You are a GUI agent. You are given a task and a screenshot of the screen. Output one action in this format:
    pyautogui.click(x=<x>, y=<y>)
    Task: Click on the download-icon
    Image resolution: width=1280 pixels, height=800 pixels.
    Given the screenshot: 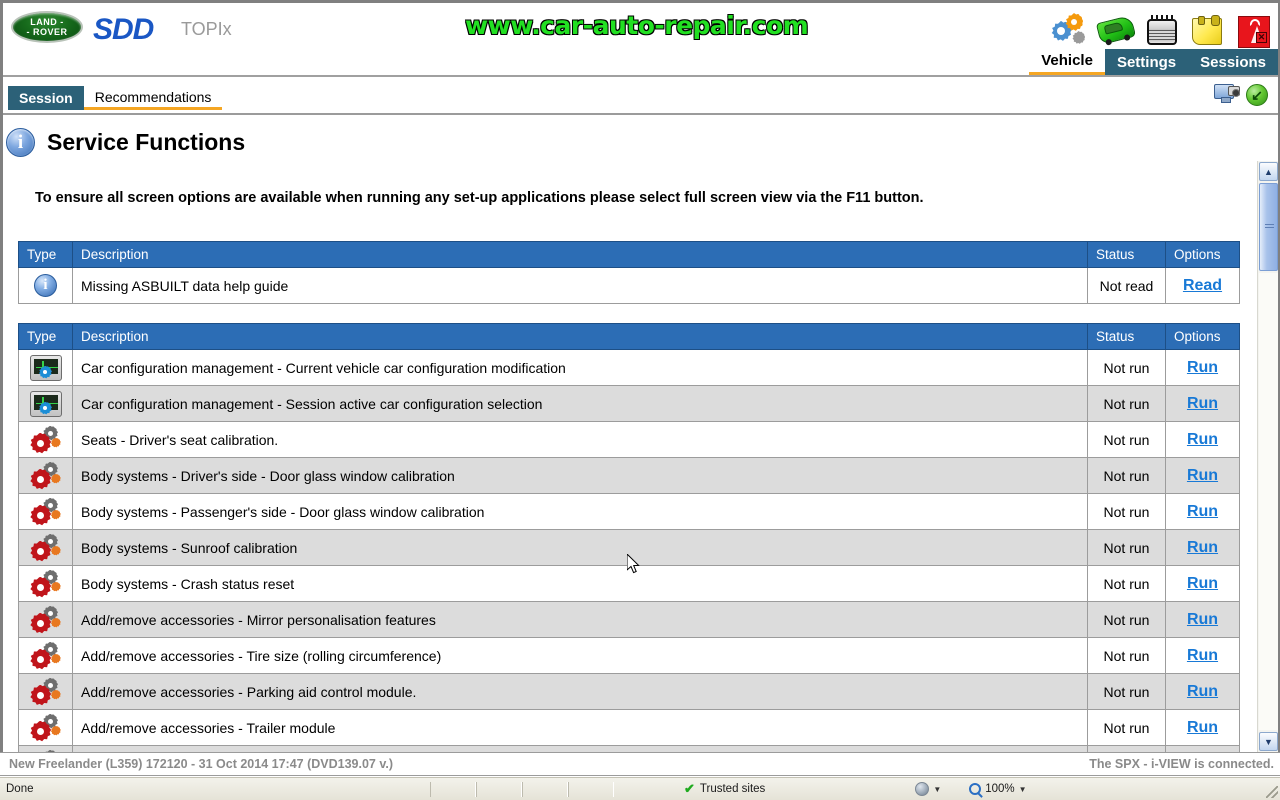 What is the action you would take?
    pyautogui.click(x=1257, y=95)
    